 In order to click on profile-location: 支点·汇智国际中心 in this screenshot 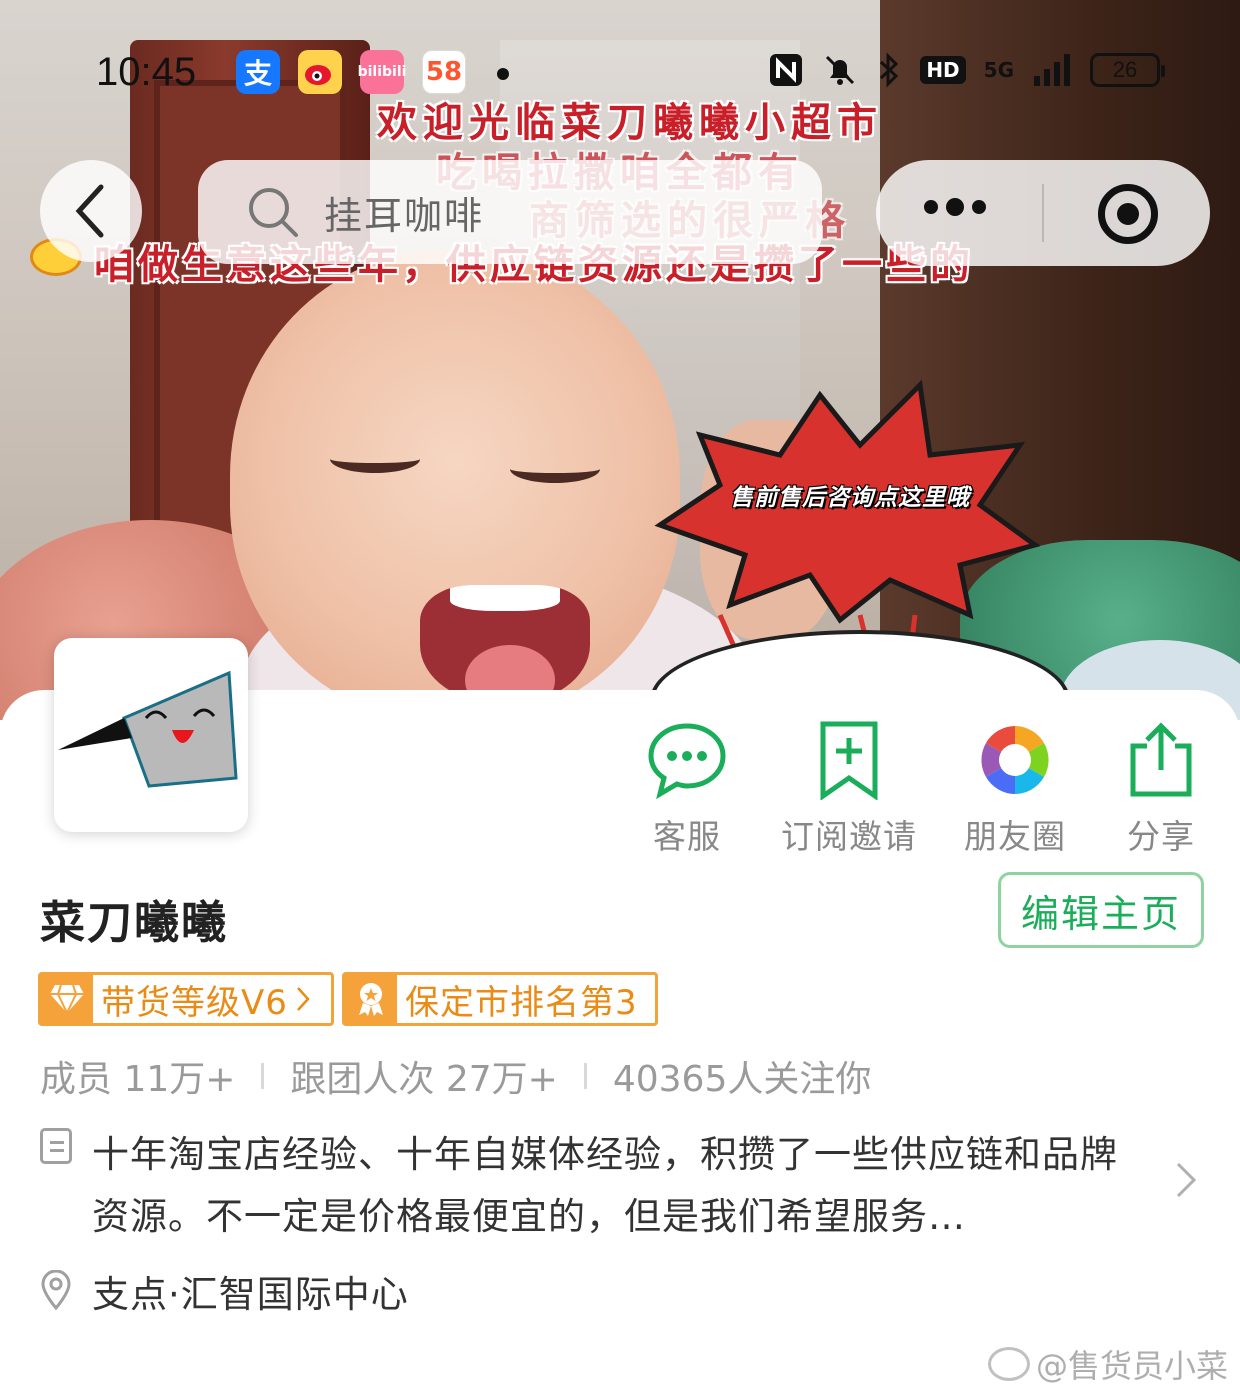, I will do `click(250, 1291)`.